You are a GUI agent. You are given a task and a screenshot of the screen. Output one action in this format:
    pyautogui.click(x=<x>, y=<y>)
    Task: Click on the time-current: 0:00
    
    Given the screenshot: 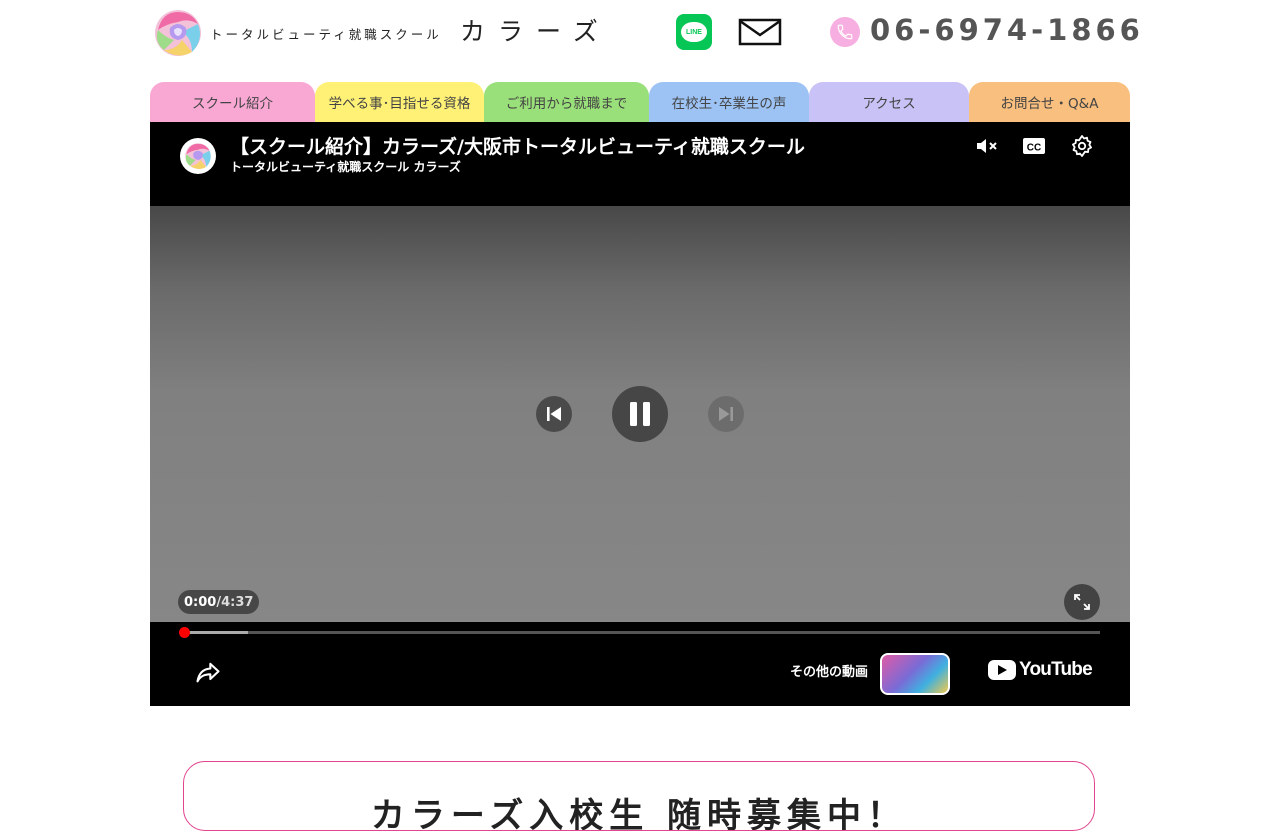 What is the action you would take?
    pyautogui.click(x=200, y=602)
    